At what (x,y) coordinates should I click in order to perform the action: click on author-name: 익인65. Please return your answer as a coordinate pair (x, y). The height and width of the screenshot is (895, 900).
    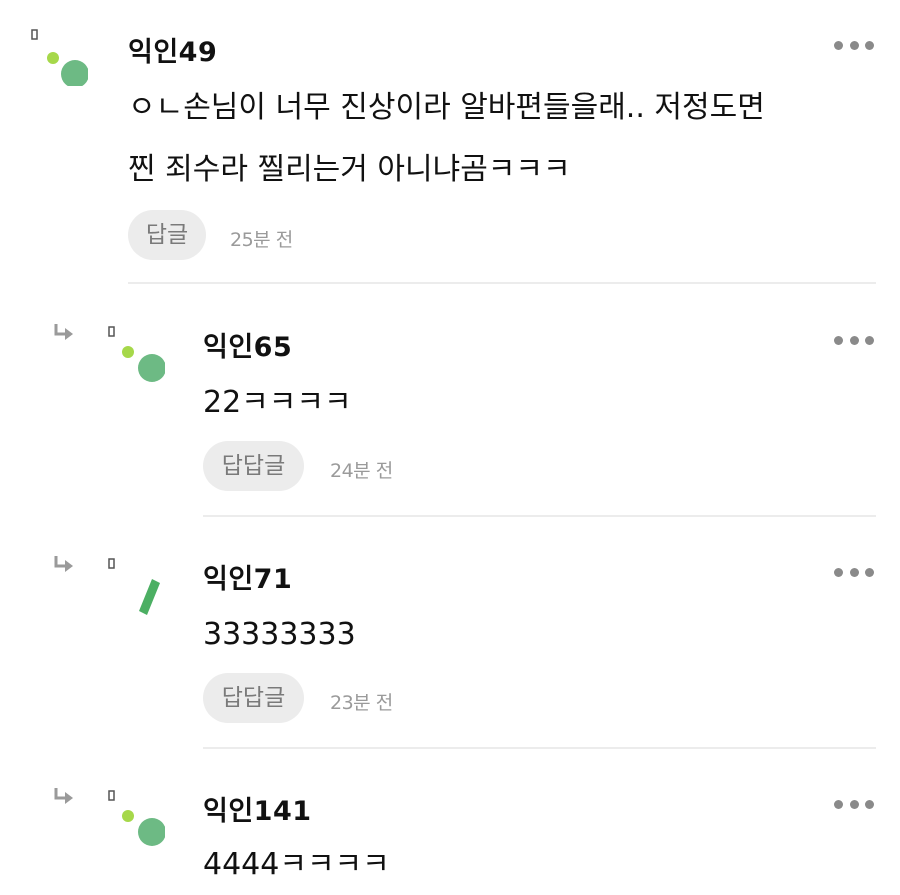
    Looking at the image, I should click on (248, 347).